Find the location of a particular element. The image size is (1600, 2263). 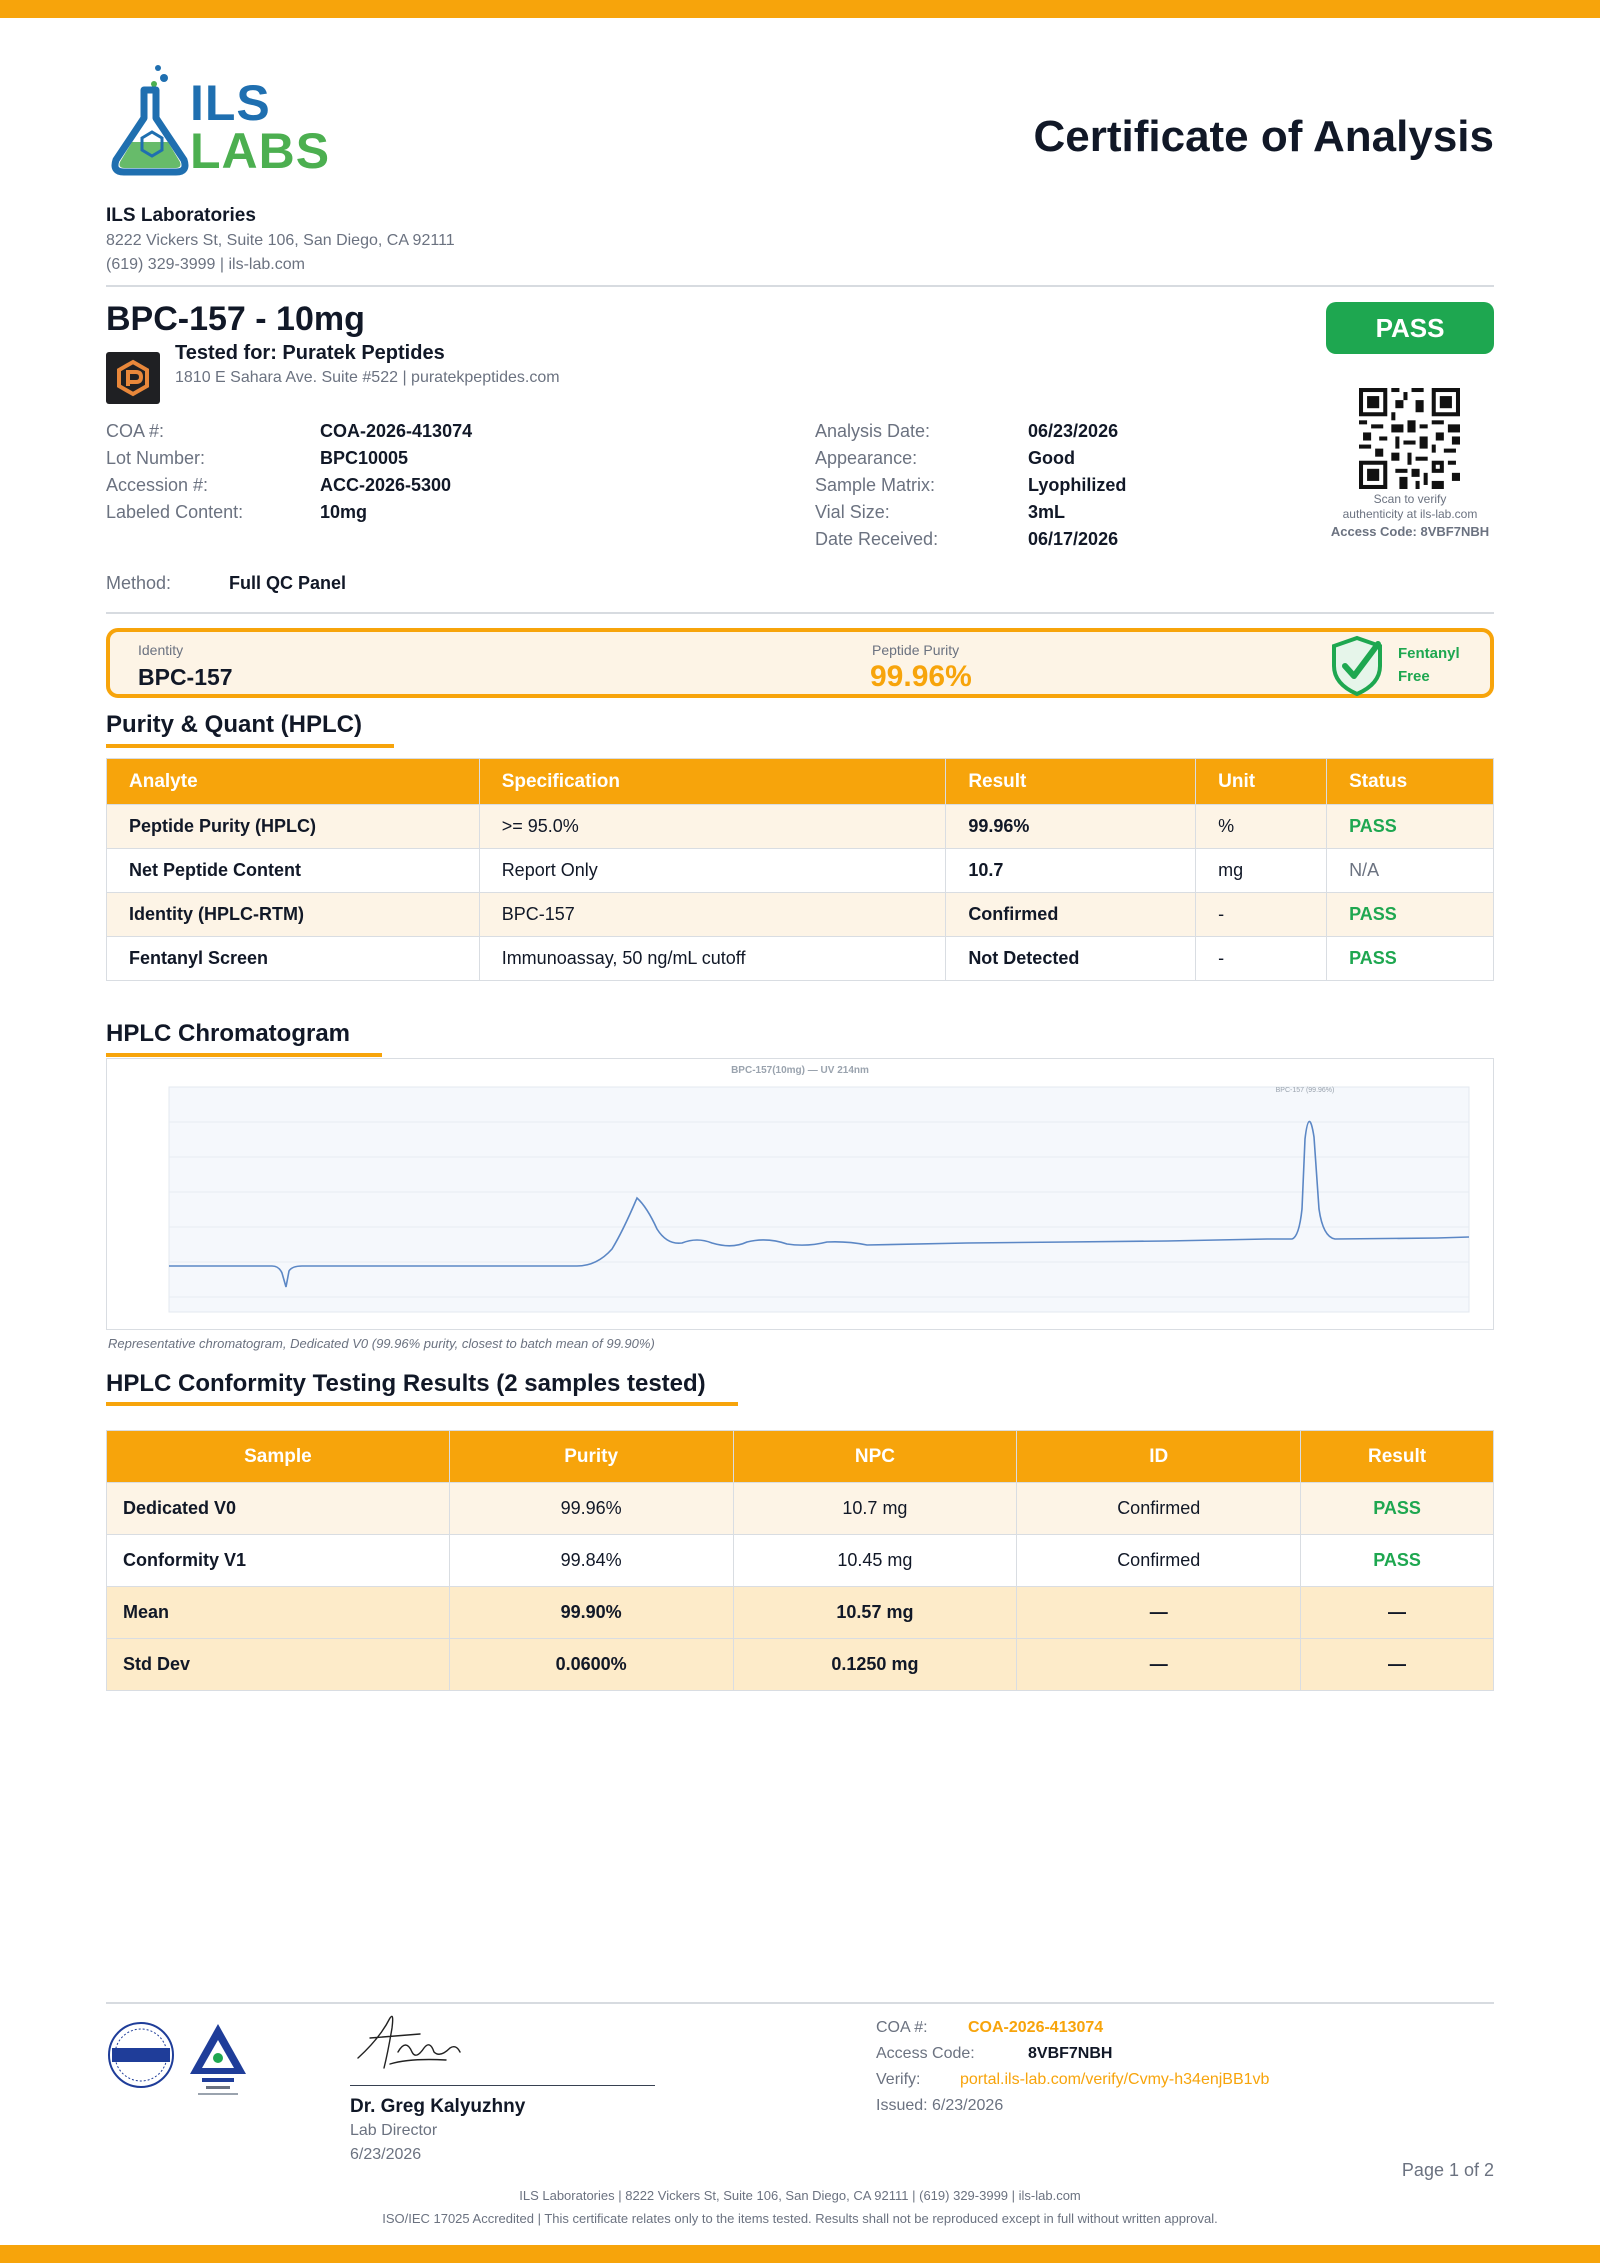

signer-name: Dr. Greg Kalyuzhny is located at coordinates (438, 2106).